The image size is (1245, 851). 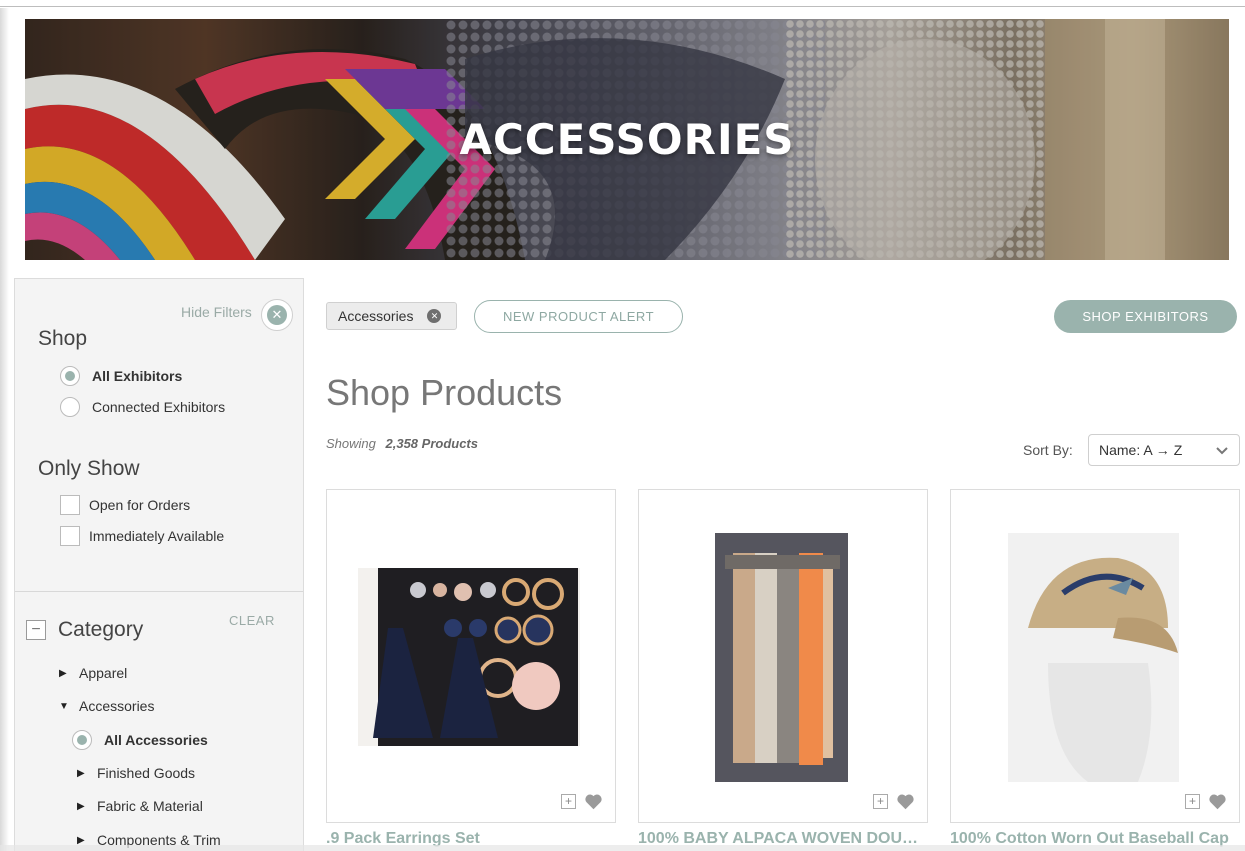 I want to click on hero-title: ACCESSORIES, so click(x=627, y=139).